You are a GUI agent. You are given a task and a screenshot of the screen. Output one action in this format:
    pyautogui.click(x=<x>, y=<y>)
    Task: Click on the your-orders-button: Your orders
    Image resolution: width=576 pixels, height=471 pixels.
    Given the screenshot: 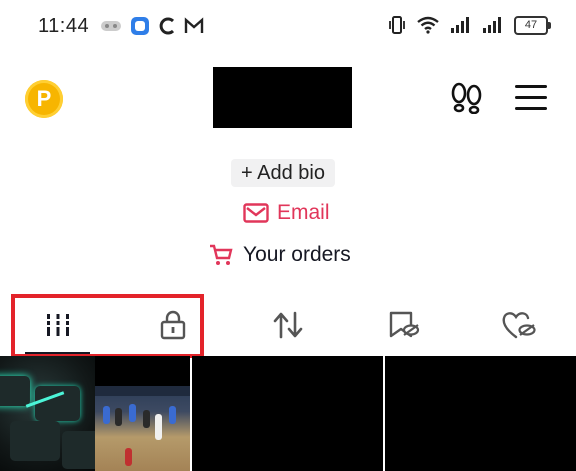 What is the action you would take?
    pyautogui.click(x=280, y=255)
    